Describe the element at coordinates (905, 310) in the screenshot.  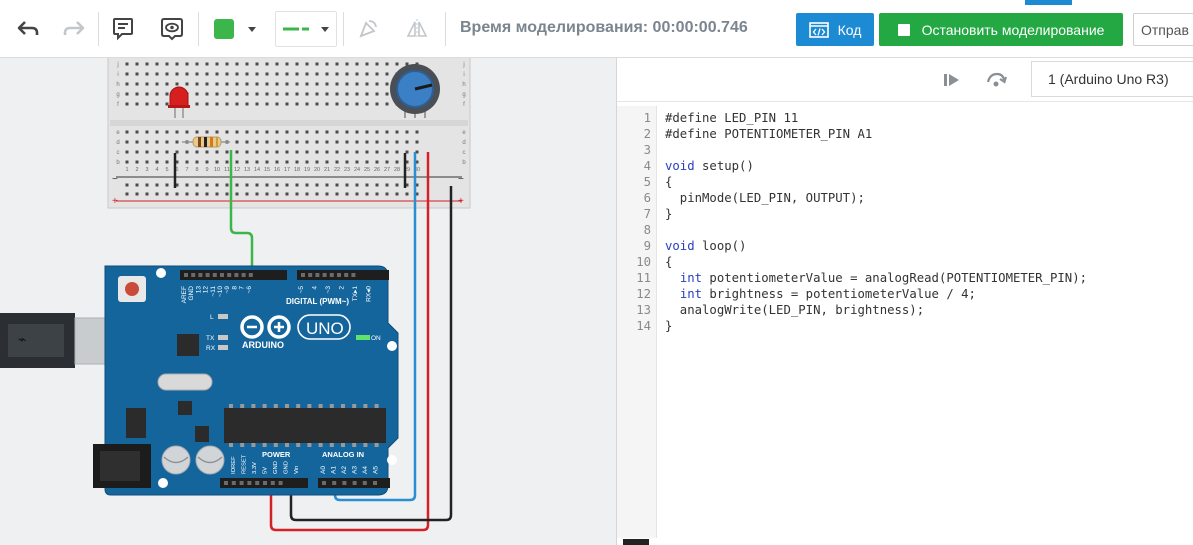
I see `code-line: 13 analogWrite(LED_PIN, brightness);` at that location.